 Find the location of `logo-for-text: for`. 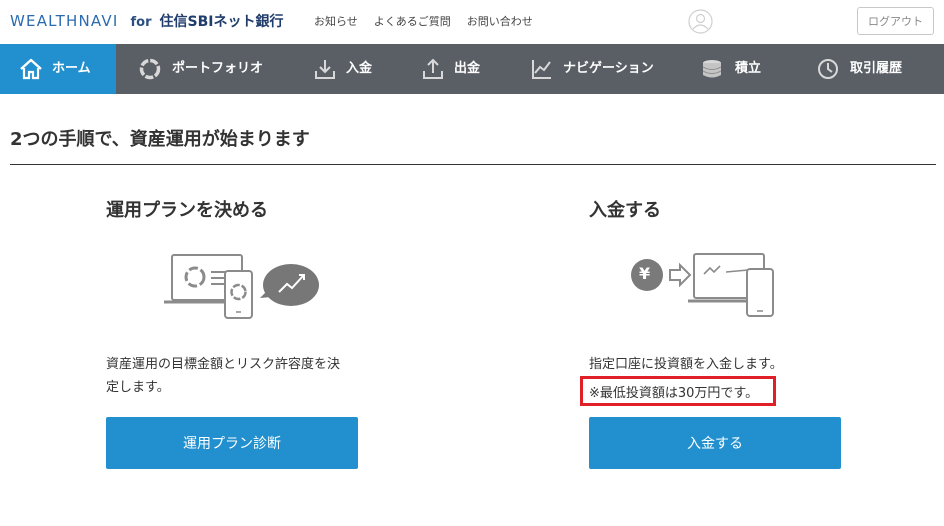

logo-for-text: for is located at coordinates (141, 22).